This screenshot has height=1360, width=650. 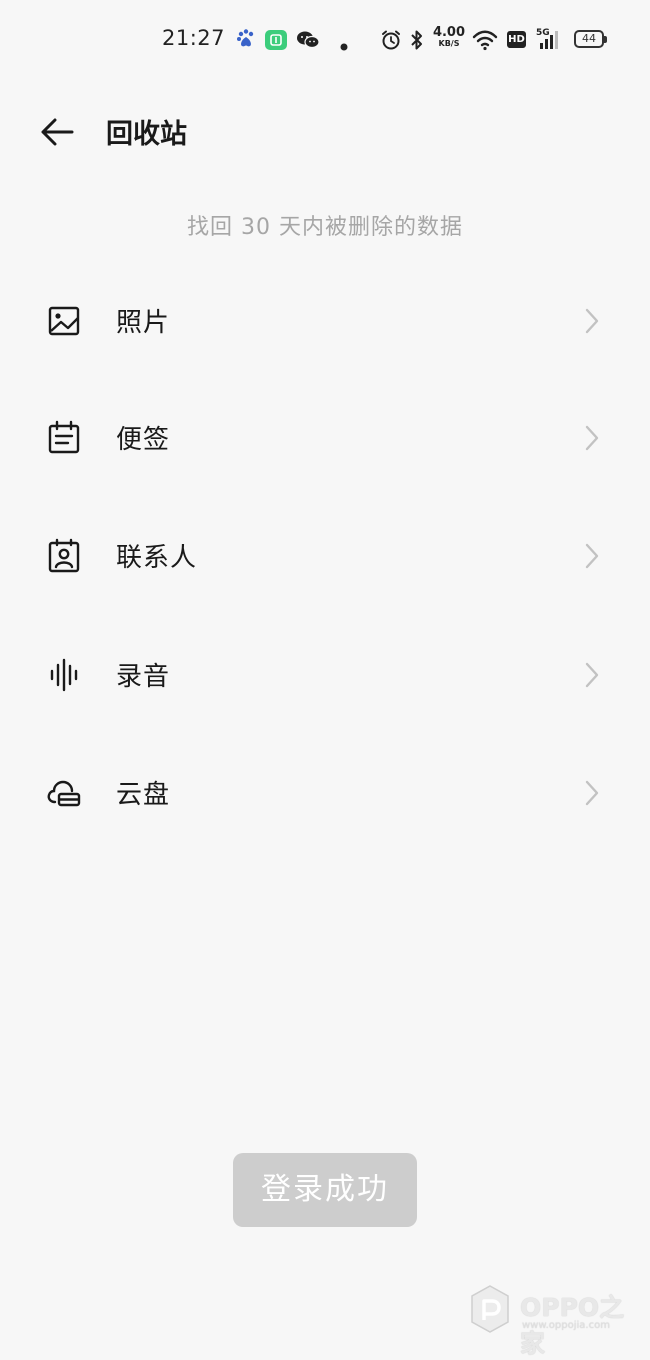 What do you see at coordinates (146, 134) in the screenshot?
I see `page-title: 回收站` at bounding box center [146, 134].